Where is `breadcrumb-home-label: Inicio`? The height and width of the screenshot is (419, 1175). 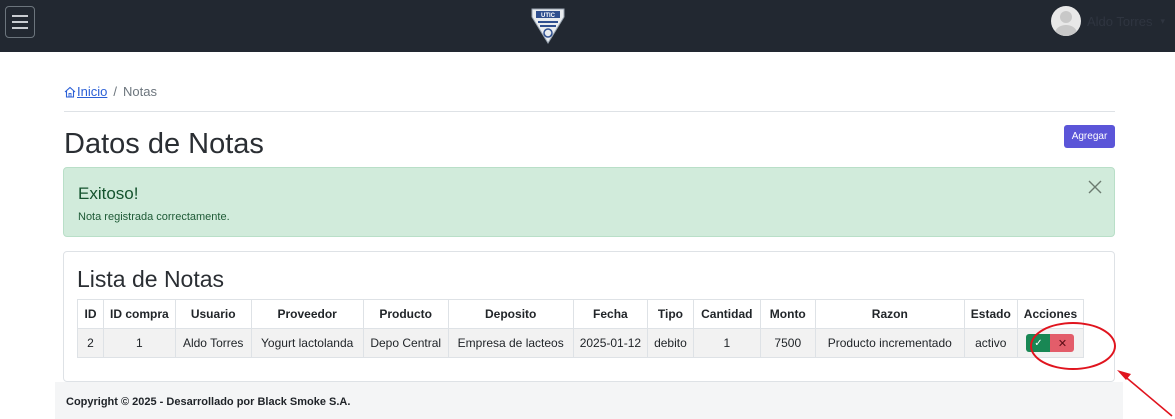 breadcrumb-home-label: Inicio is located at coordinates (92, 91).